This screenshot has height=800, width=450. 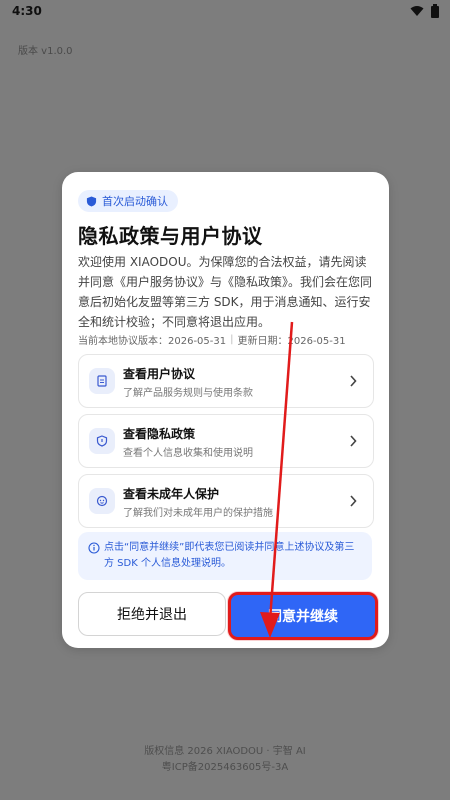 I want to click on child-face-icon, so click(x=102, y=501).